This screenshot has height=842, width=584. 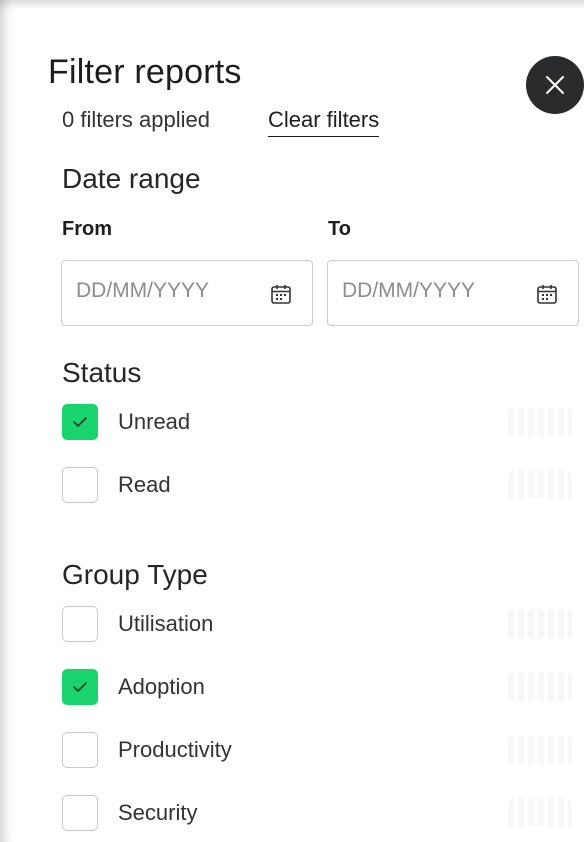 I want to click on utilisation-label: Utilisation, so click(x=166, y=623).